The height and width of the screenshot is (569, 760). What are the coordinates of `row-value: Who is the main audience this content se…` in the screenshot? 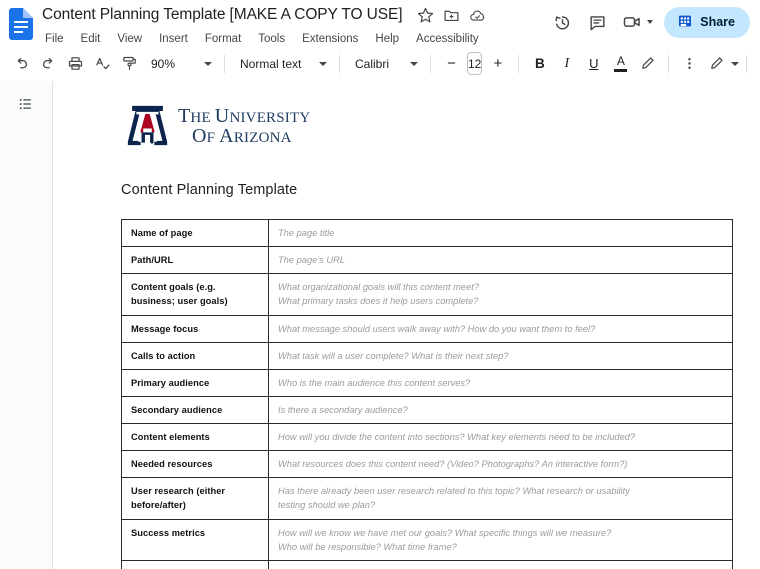 It's located at (500, 382).